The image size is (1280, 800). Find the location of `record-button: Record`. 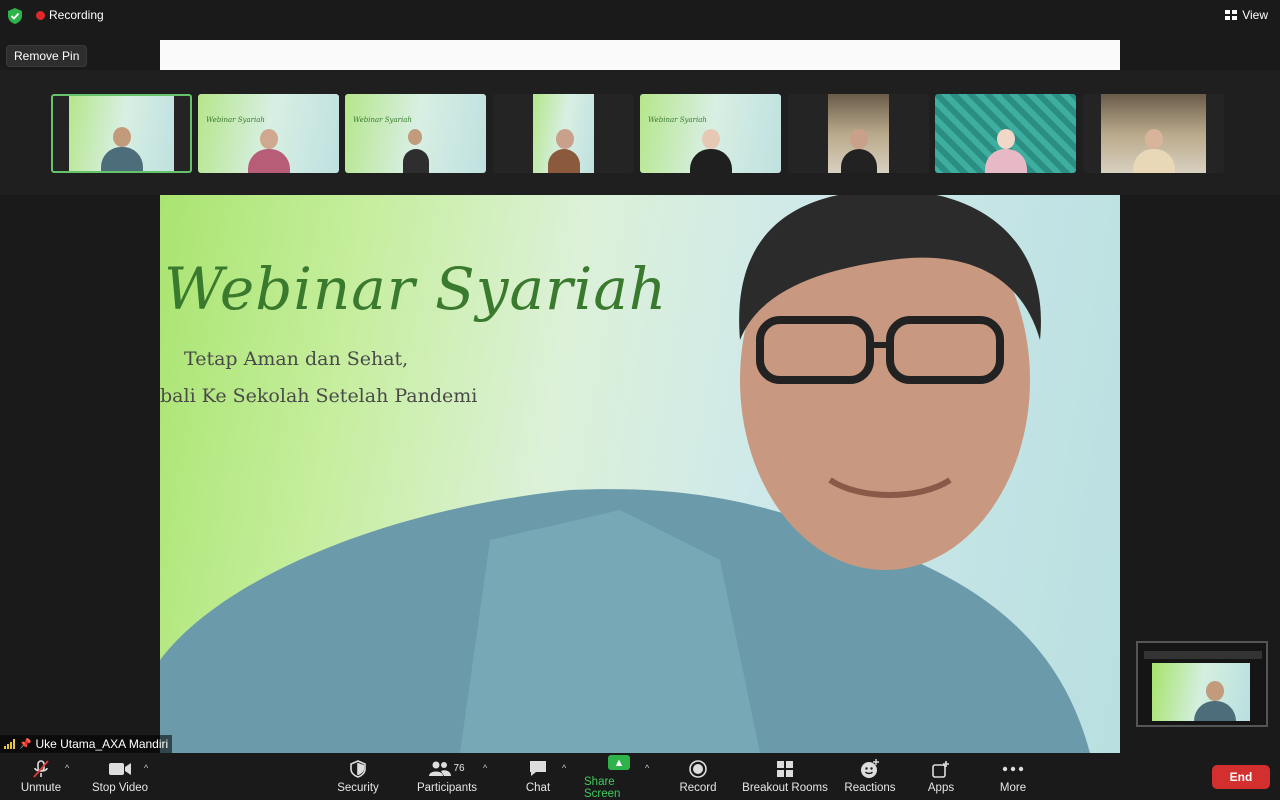

record-button: Record is located at coordinates (698, 776).